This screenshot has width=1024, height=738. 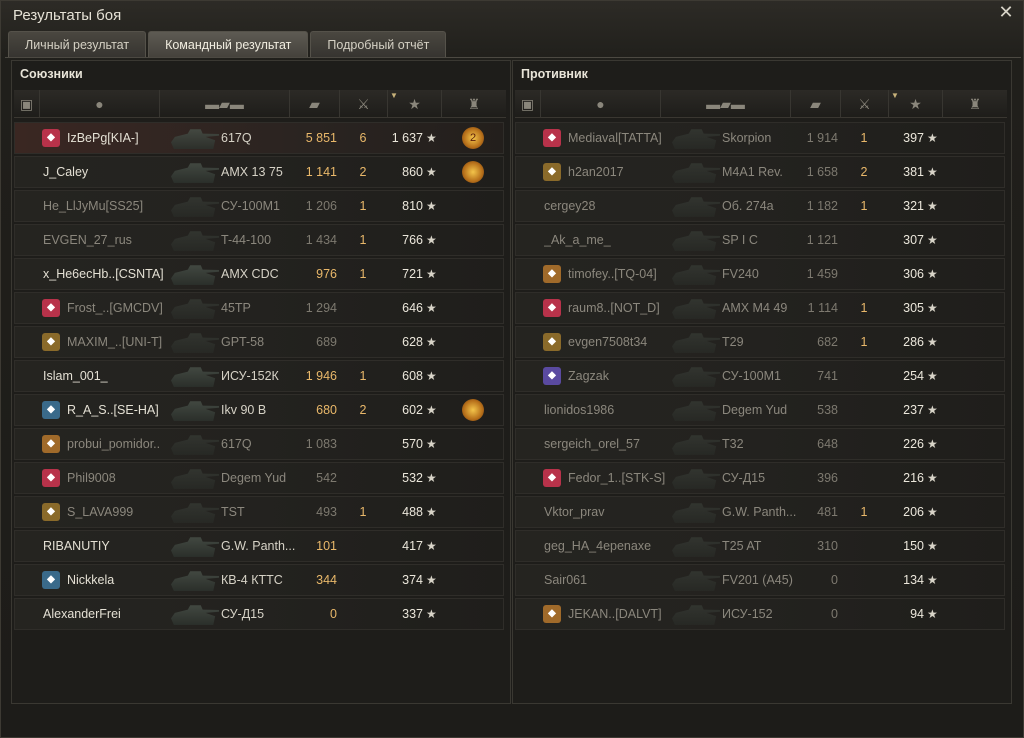 What do you see at coordinates (326, 274) in the screenshot?
I see `damage-value: 976` at bounding box center [326, 274].